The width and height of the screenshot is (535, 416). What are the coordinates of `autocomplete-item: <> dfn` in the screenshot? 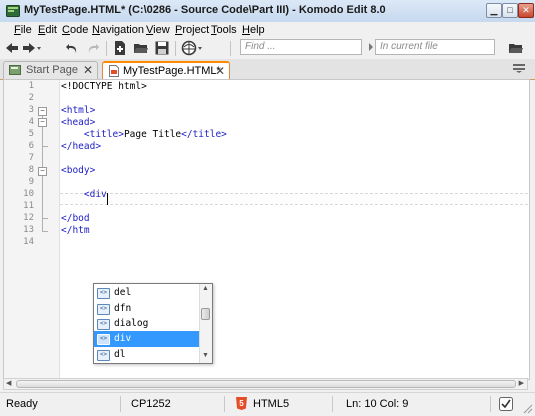 It's located at (146, 309).